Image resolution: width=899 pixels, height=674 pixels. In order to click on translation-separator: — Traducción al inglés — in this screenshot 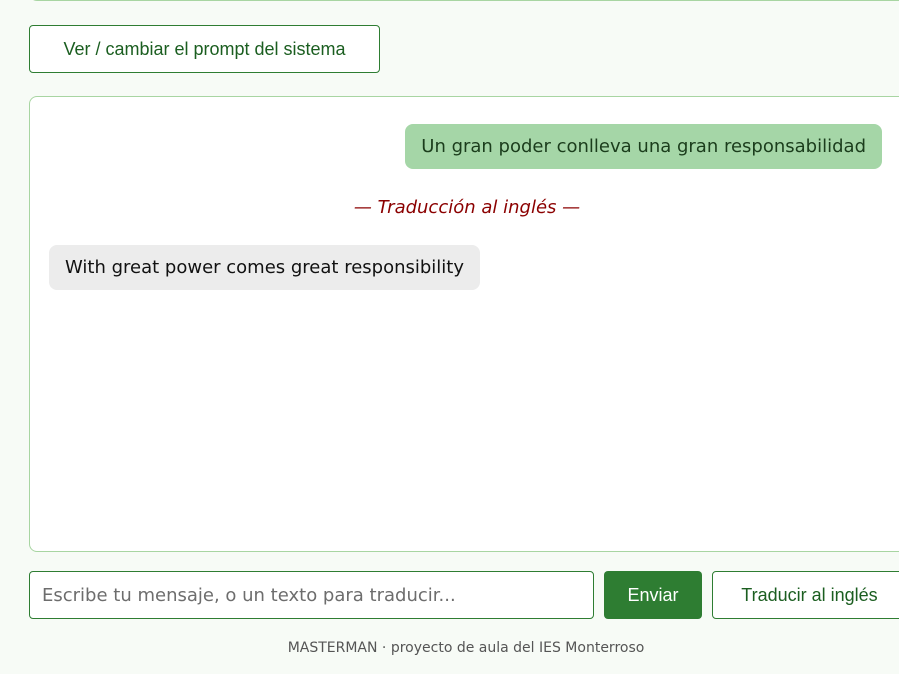, I will do `click(467, 207)`.